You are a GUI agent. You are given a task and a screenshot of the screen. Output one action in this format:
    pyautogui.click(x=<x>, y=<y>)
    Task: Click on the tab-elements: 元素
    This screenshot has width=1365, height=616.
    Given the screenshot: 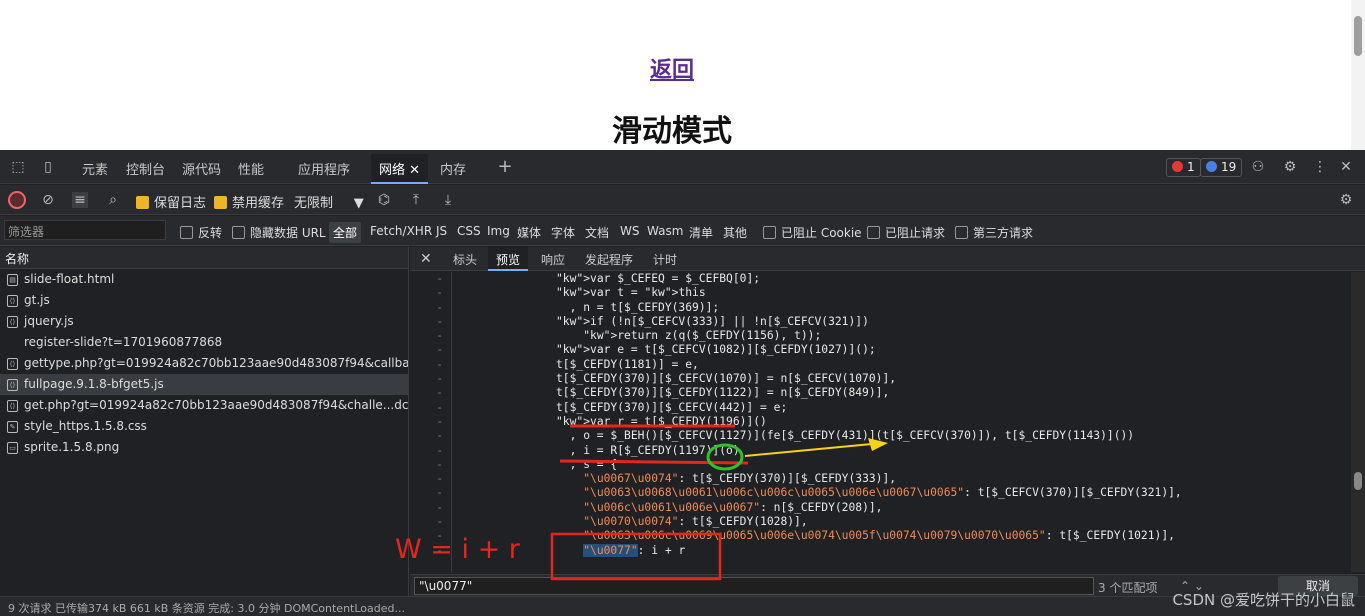 What is the action you would take?
    pyautogui.click(x=95, y=168)
    